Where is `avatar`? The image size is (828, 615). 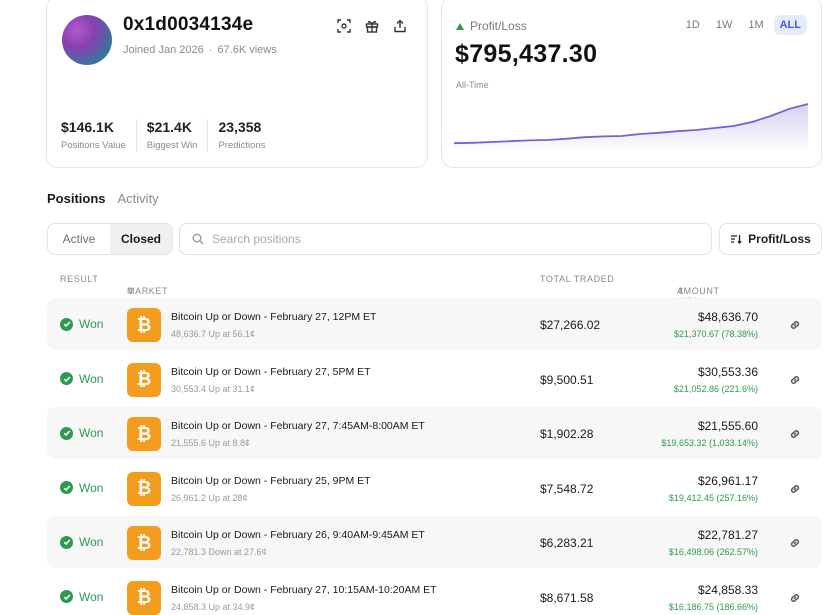 avatar is located at coordinates (87, 40).